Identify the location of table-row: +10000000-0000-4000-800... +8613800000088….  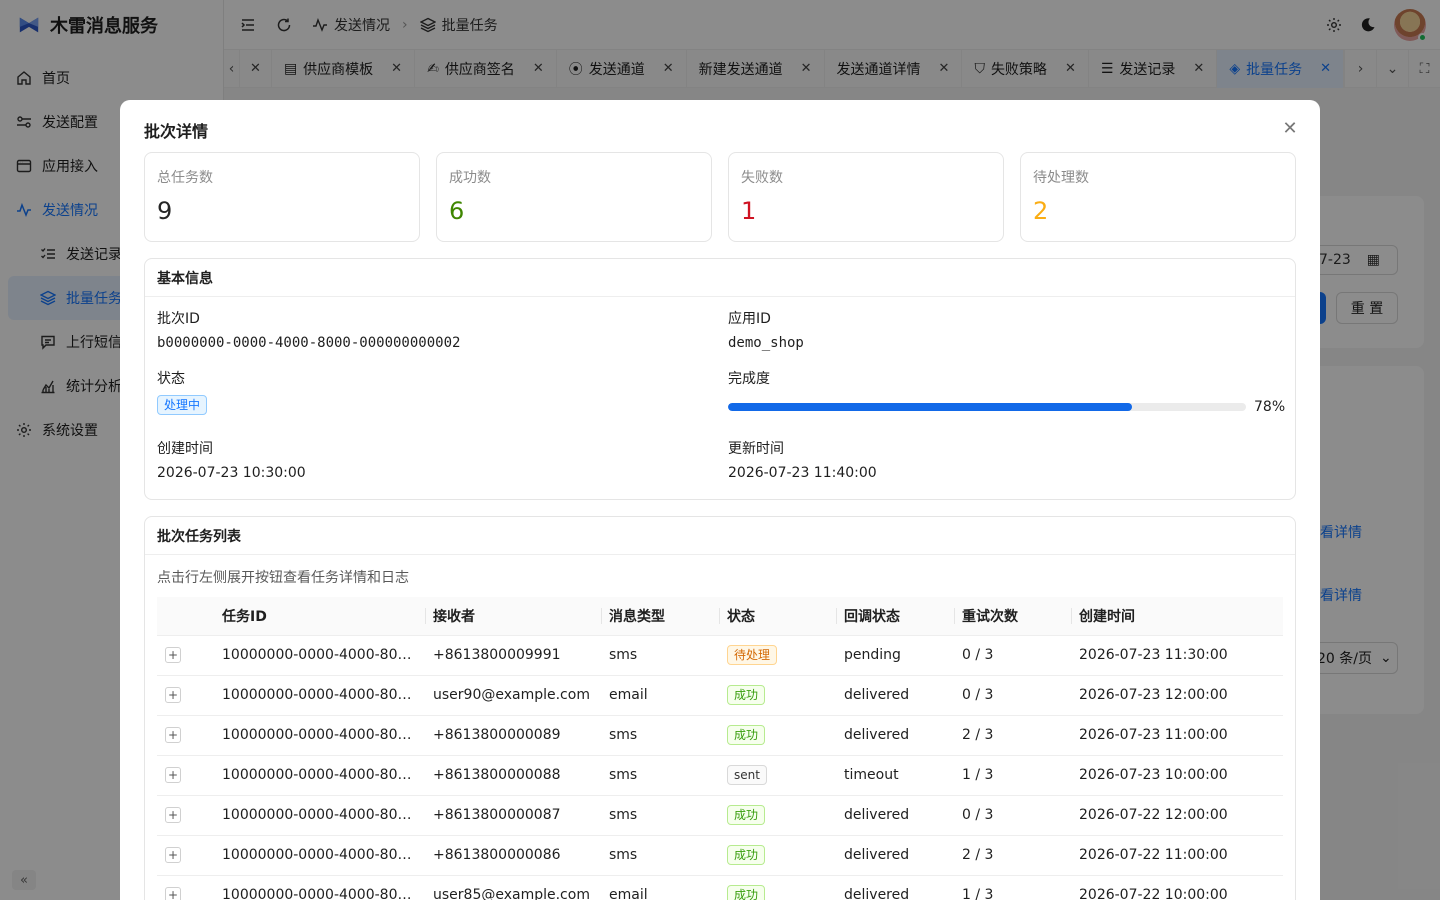
(720, 775).